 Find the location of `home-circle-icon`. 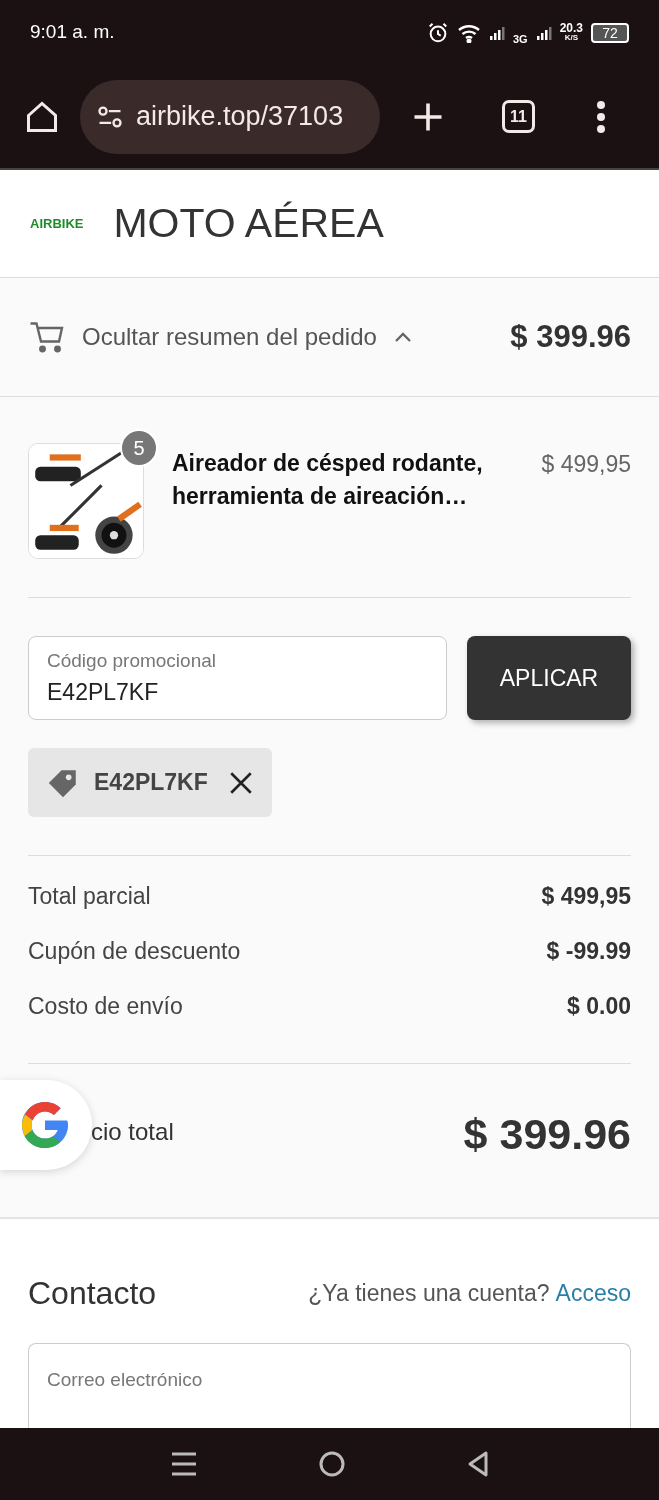

home-circle-icon is located at coordinates (331, 1464).